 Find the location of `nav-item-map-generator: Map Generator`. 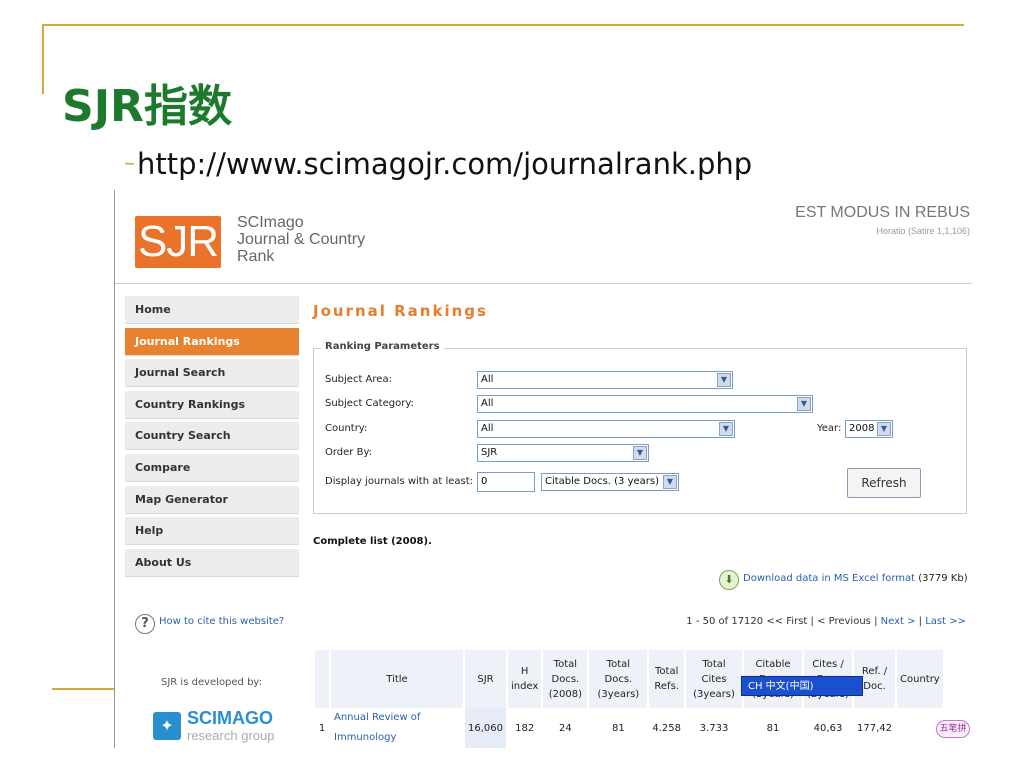

nav-item-map-generator: Map Generator is located at coordinates (212, 499).